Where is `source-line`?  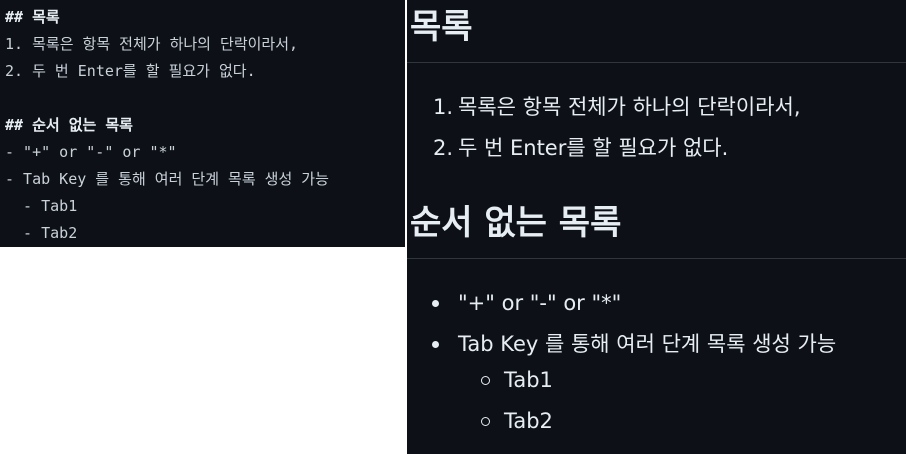 source-line is located at coordinates (202, 98).